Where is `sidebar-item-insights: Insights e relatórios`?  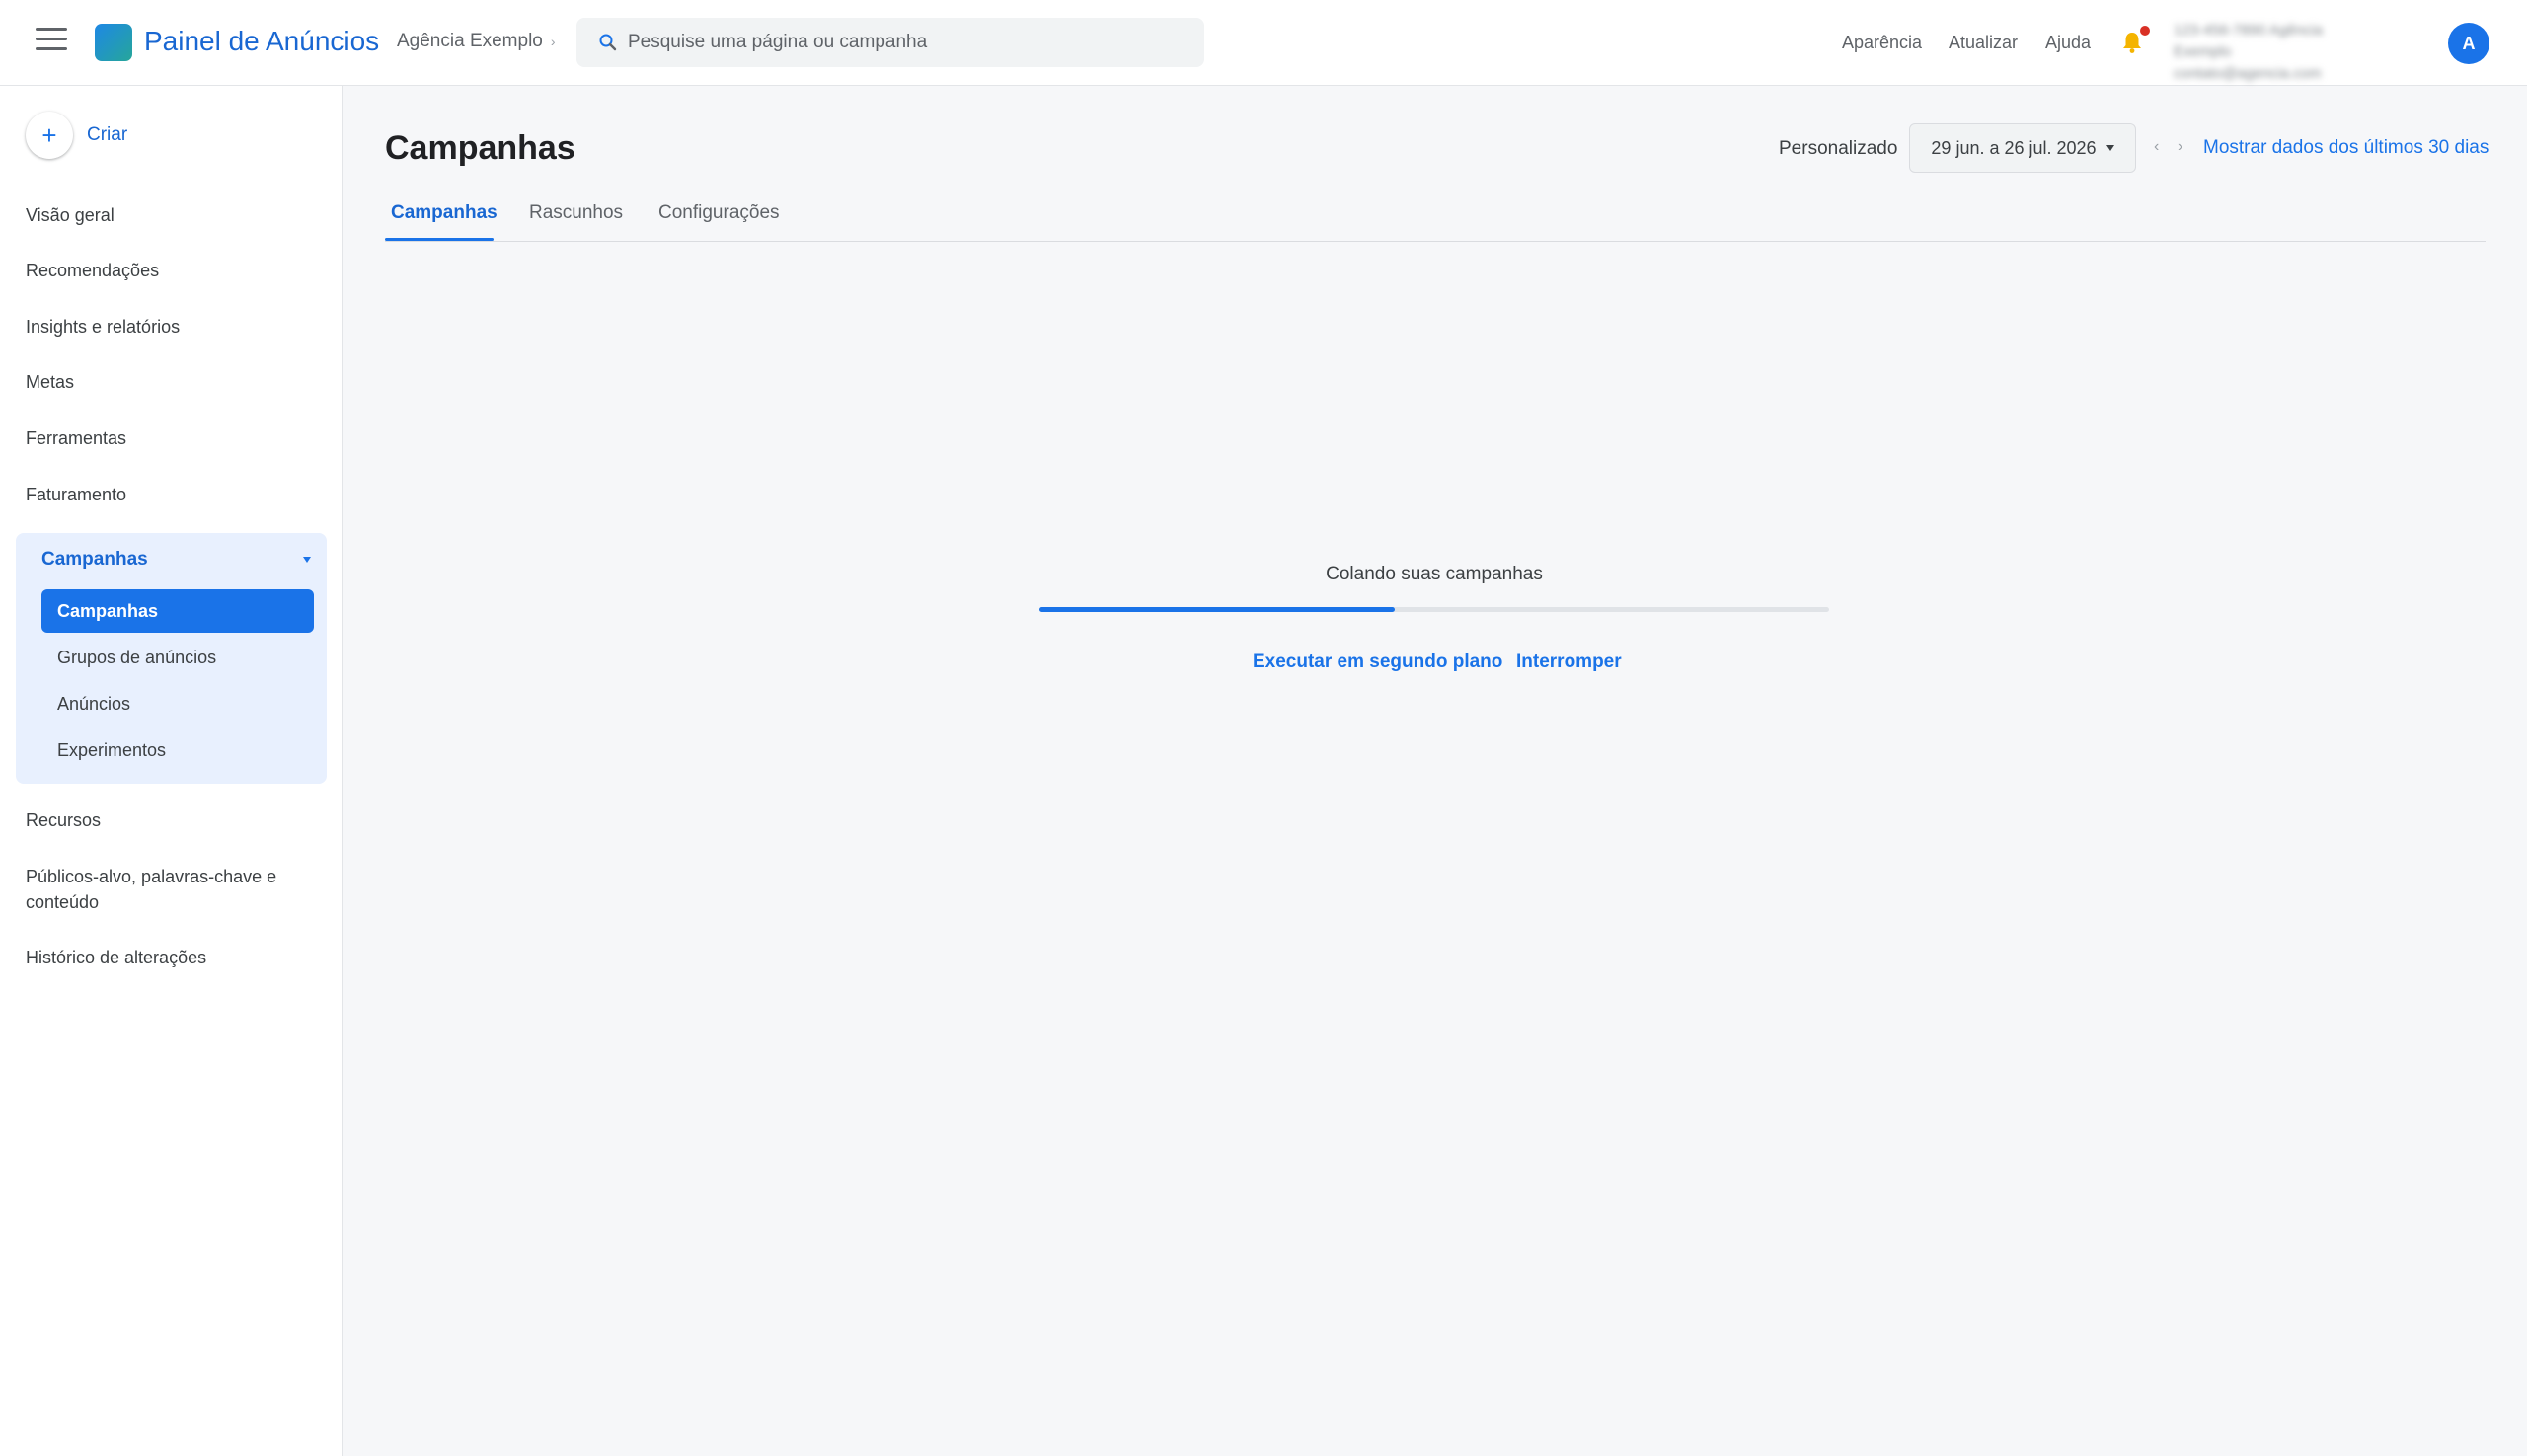
sidebar-item-insights: Insights e relatórios is located at coordinates (103, 327).